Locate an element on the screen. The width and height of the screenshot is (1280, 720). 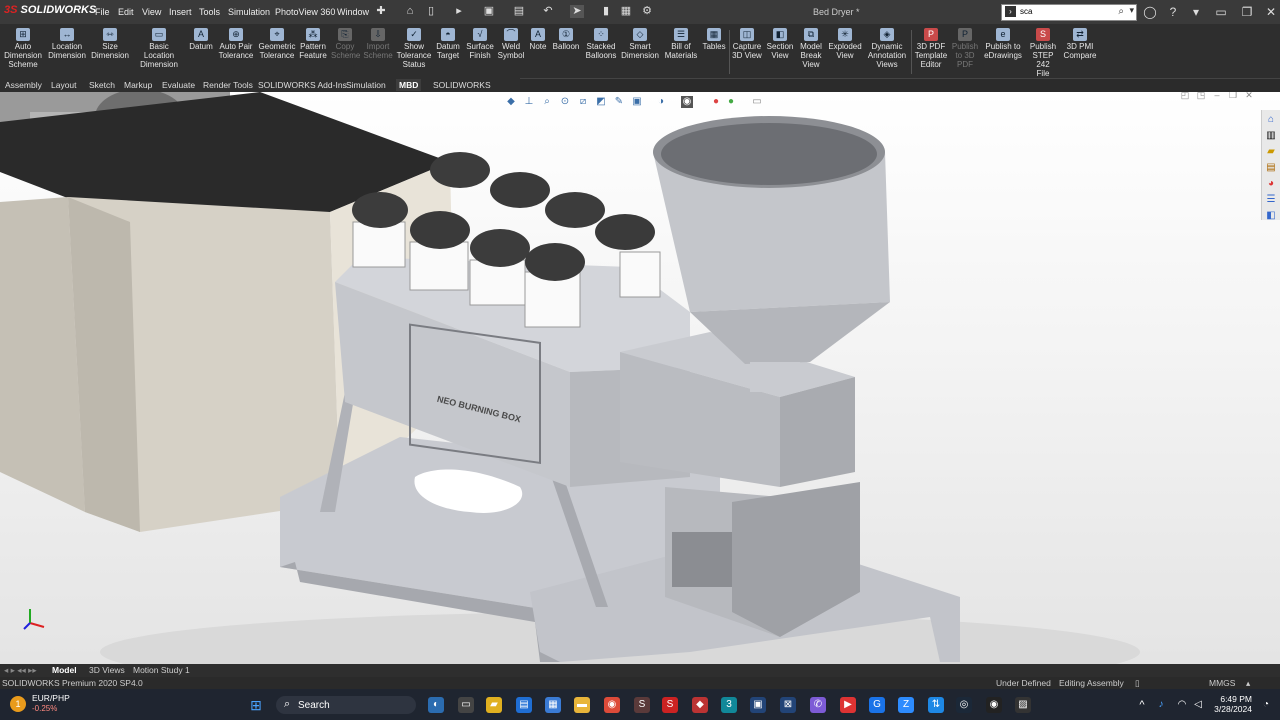
tab-markup: Markup is located at coordinates (138, 85).